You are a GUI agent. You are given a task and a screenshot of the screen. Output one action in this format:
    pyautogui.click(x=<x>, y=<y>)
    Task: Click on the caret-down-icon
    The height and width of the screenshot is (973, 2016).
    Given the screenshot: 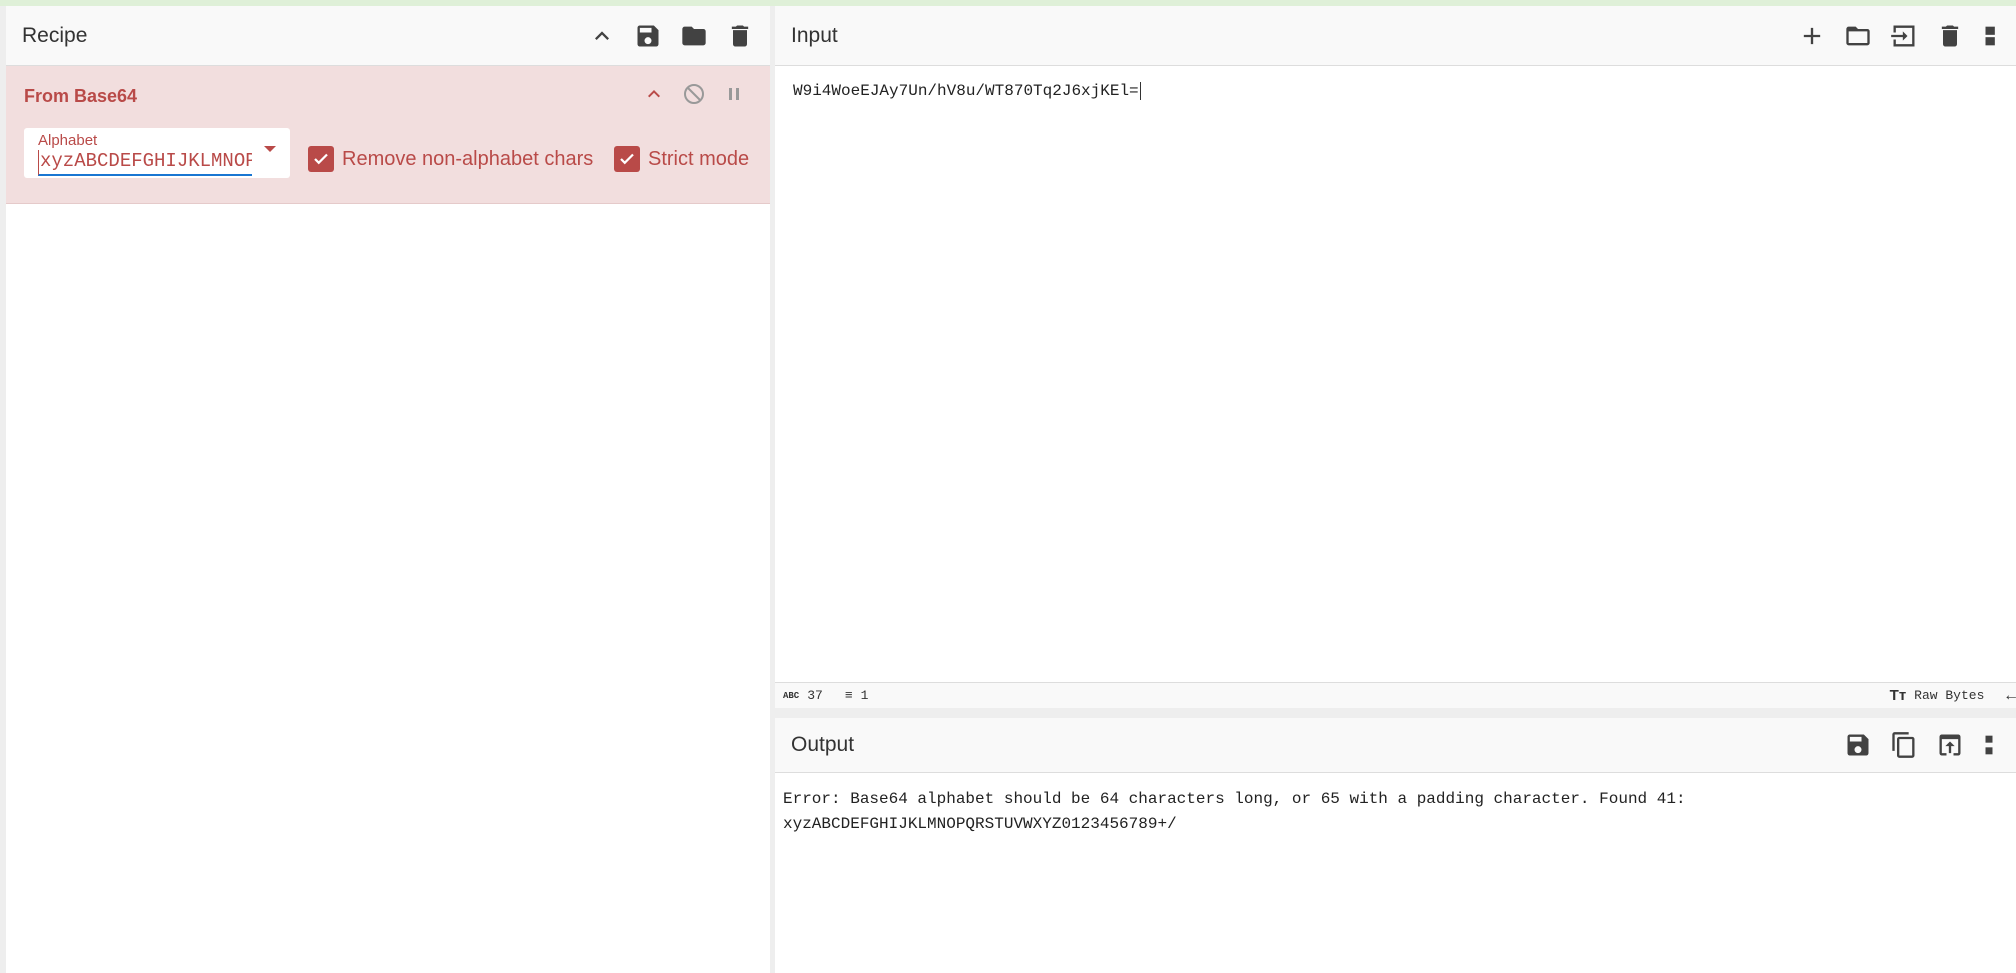 What is the action you would take?
    pyautogui.click(x=270, y=149)
    